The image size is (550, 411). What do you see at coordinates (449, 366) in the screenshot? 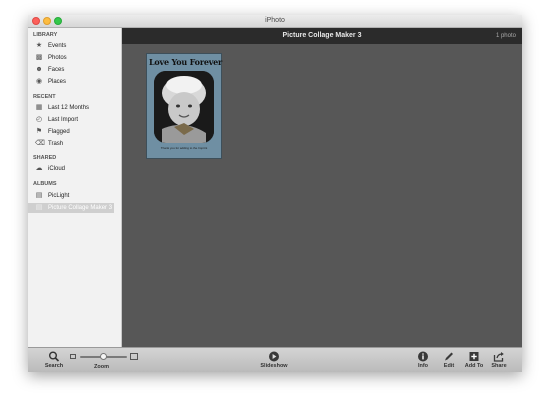
I see `edit-label: Edit` at bounding box center [449, 366].